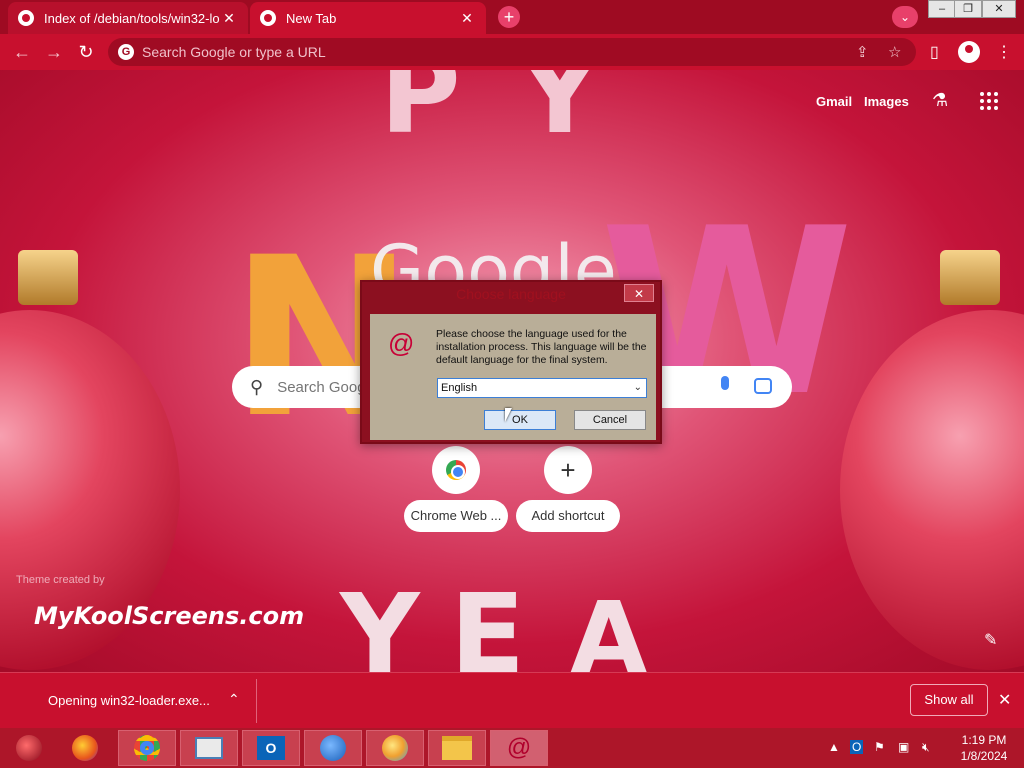  Describe the element at coordinates (926, 747) in the screenshot. I see `tray-volume-muted-icon: 🔇︎` at that location.